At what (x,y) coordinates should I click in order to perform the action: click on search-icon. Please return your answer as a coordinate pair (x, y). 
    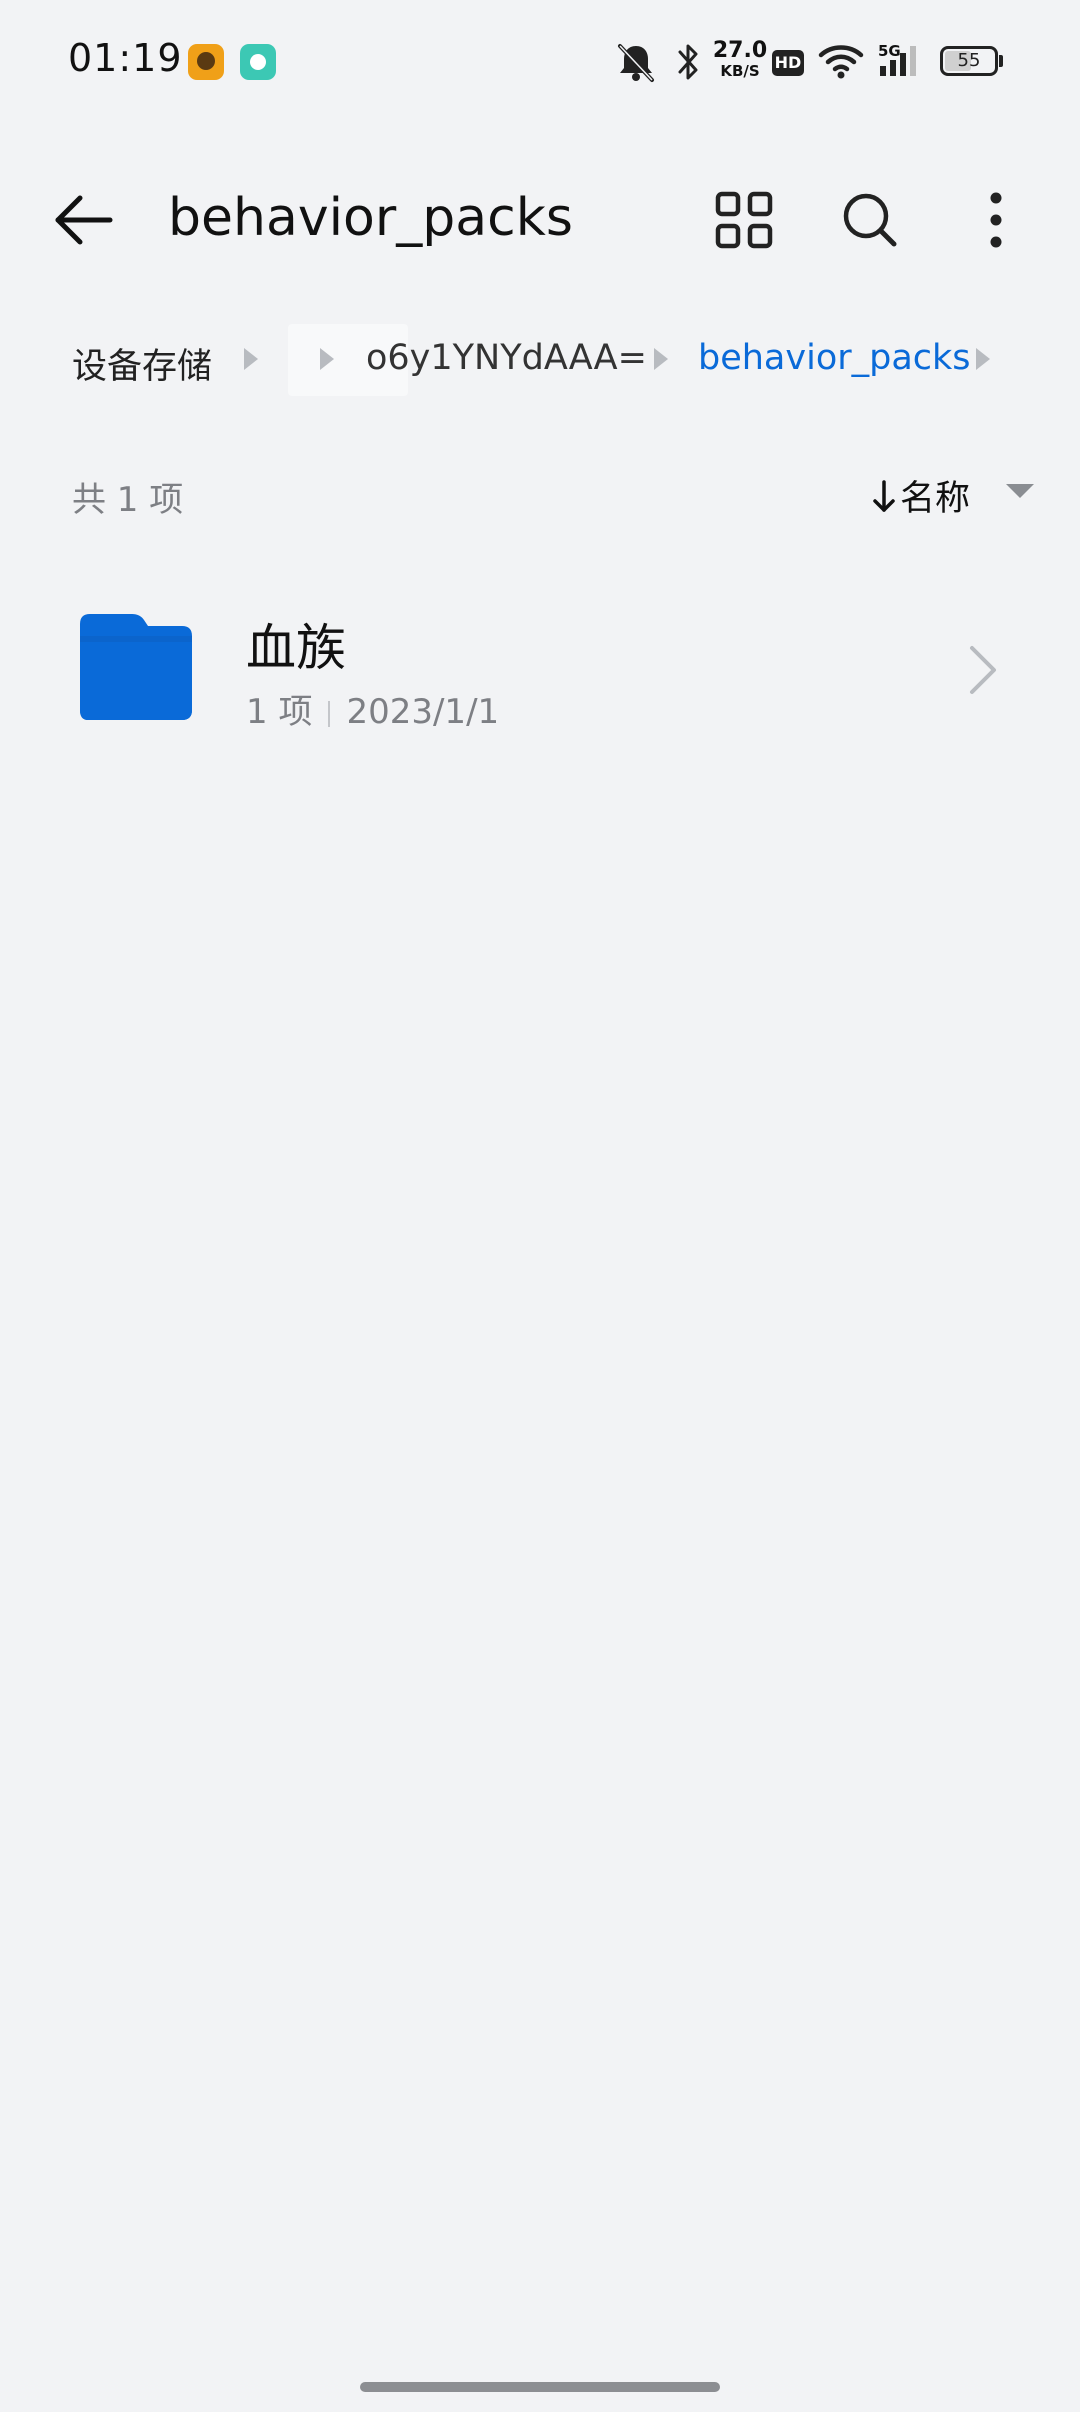
    Looking at the image, I should click on (870, 220).